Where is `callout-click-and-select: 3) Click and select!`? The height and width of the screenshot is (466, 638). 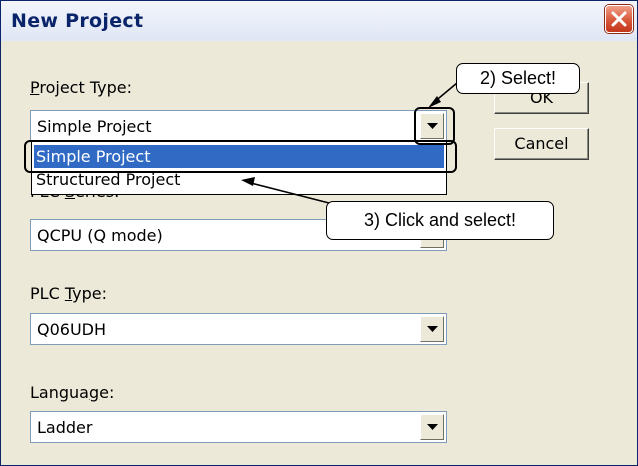 callout-click-and-select: 3) Click and select! is located at coordinates (440, 220).